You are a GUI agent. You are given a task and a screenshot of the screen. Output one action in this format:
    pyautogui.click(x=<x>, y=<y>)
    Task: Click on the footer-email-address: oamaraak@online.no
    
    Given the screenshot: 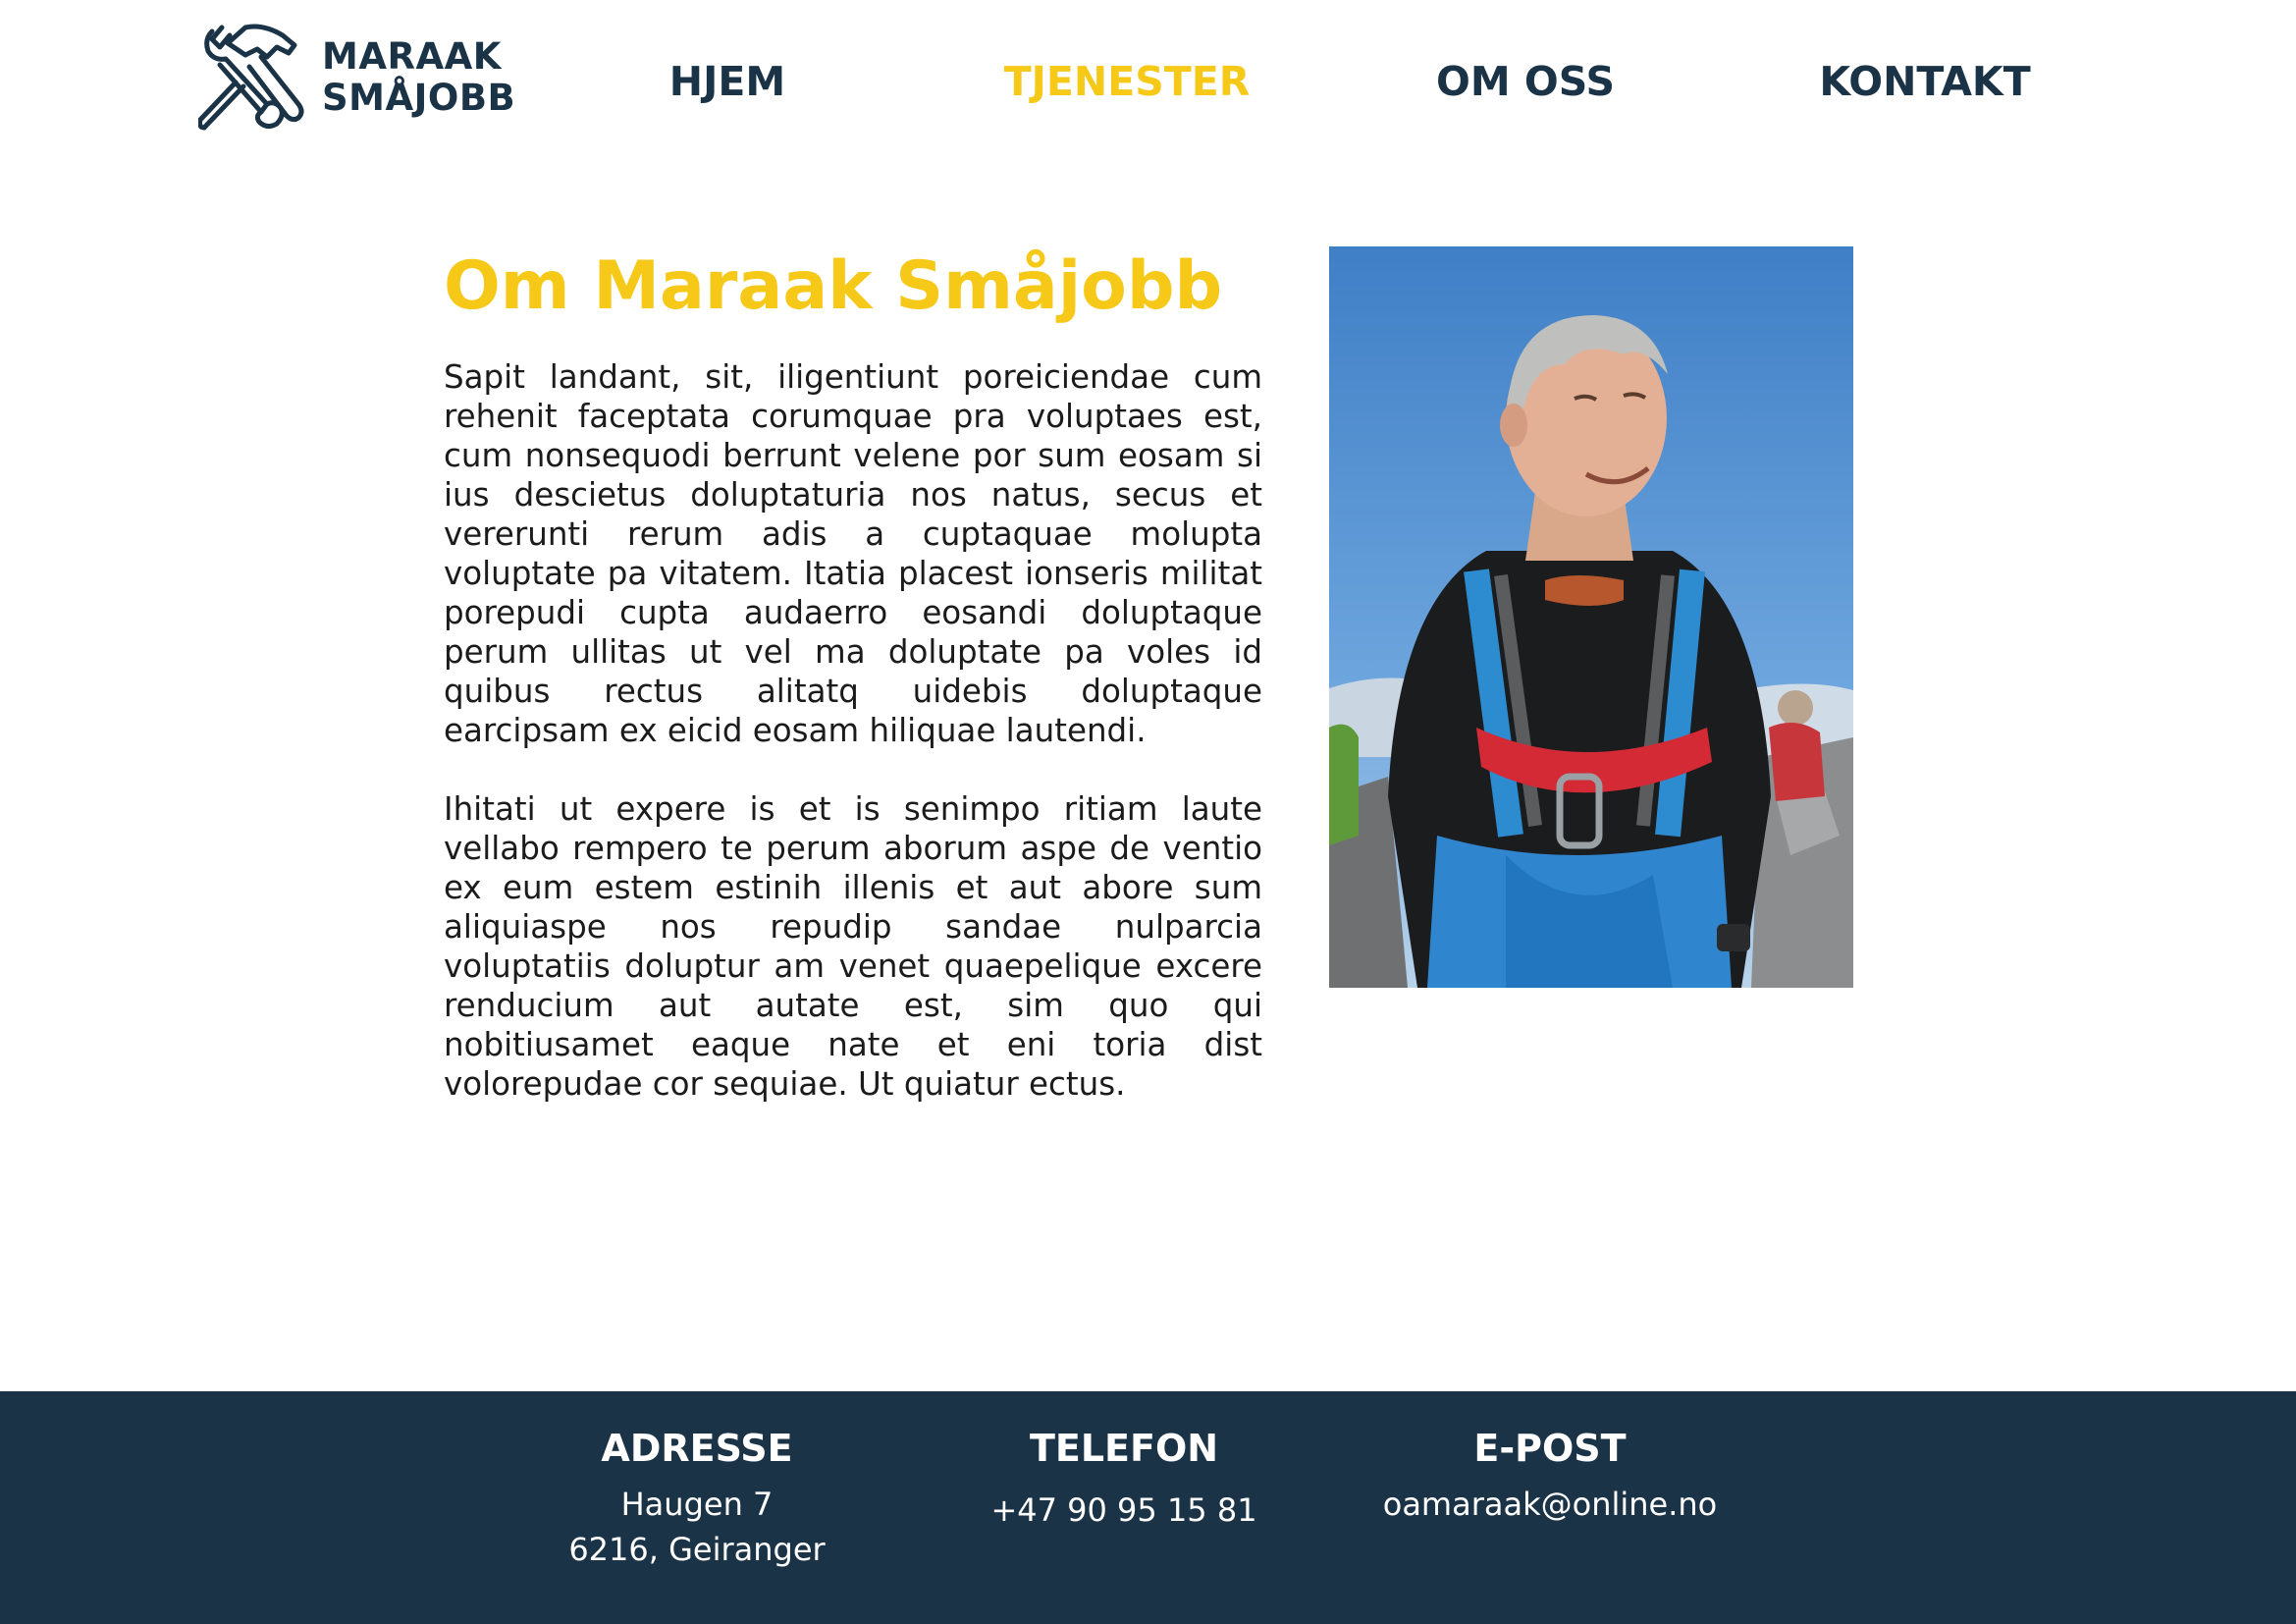 What is the action you would take?
    pyautogui.click(x=1551, y=1504)
    